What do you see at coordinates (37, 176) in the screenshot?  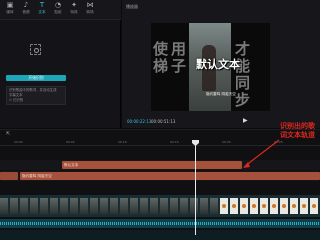 I see `clip-label: 隐约雷鸣 阴霾天空` at bounding box center [37, 176].